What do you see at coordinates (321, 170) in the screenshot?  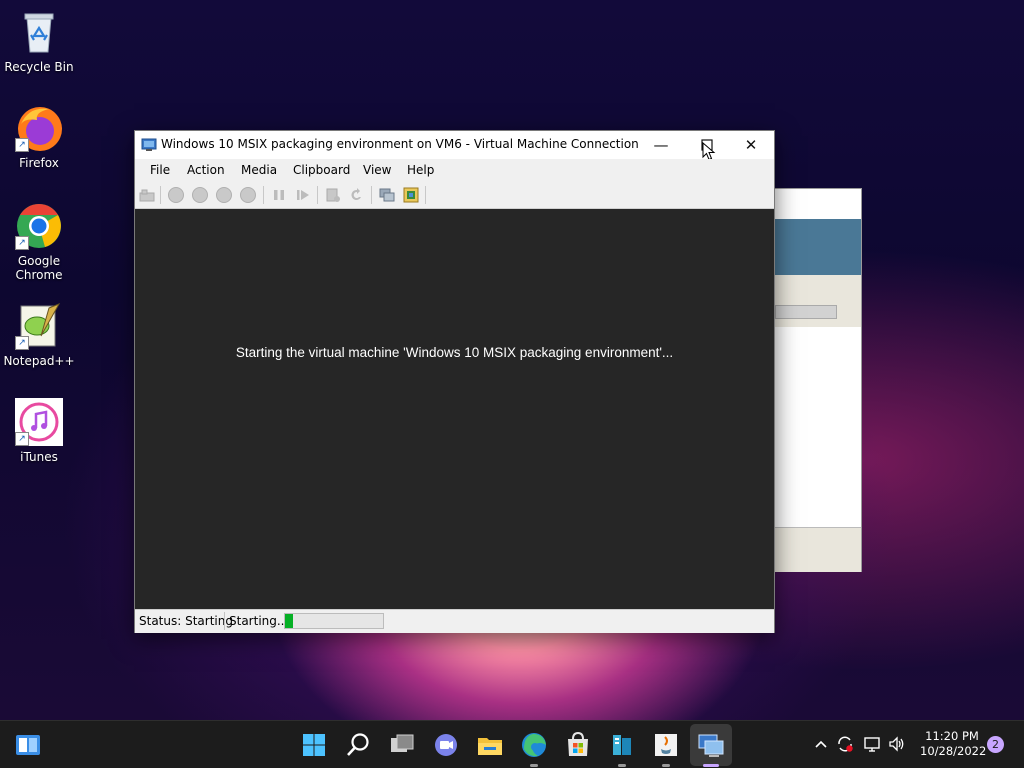 I see `menu-clipboard: Clipboard` at bounding box center [321, 170].